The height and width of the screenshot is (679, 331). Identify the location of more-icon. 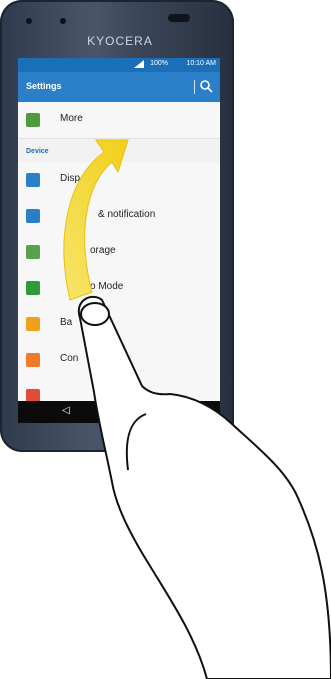
(33, 120).